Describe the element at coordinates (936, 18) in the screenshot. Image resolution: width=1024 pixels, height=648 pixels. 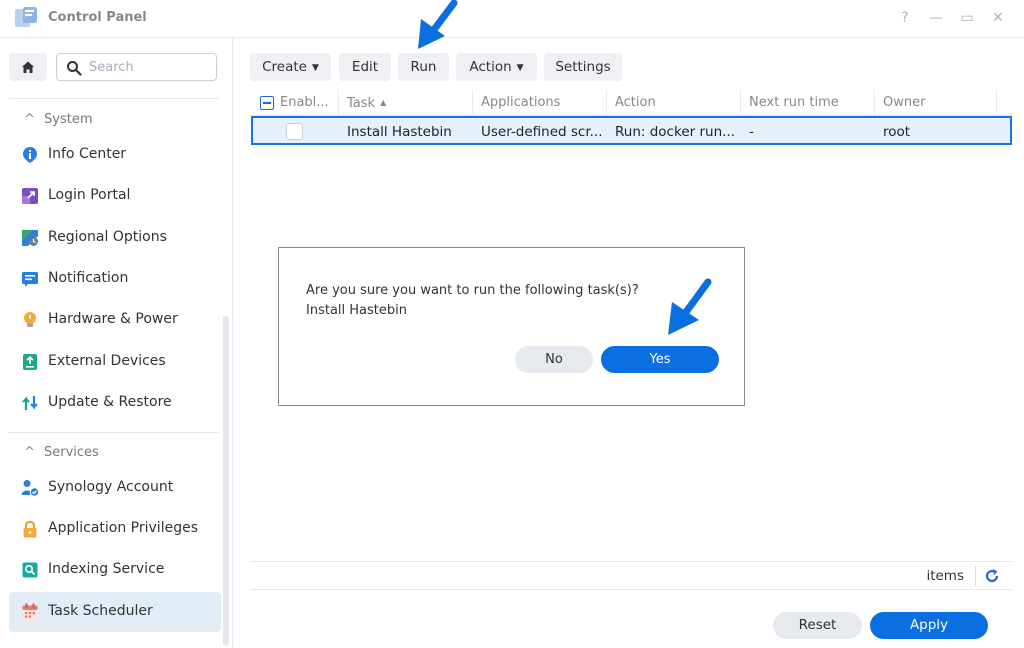
I see `minimize-button: —` at that location.